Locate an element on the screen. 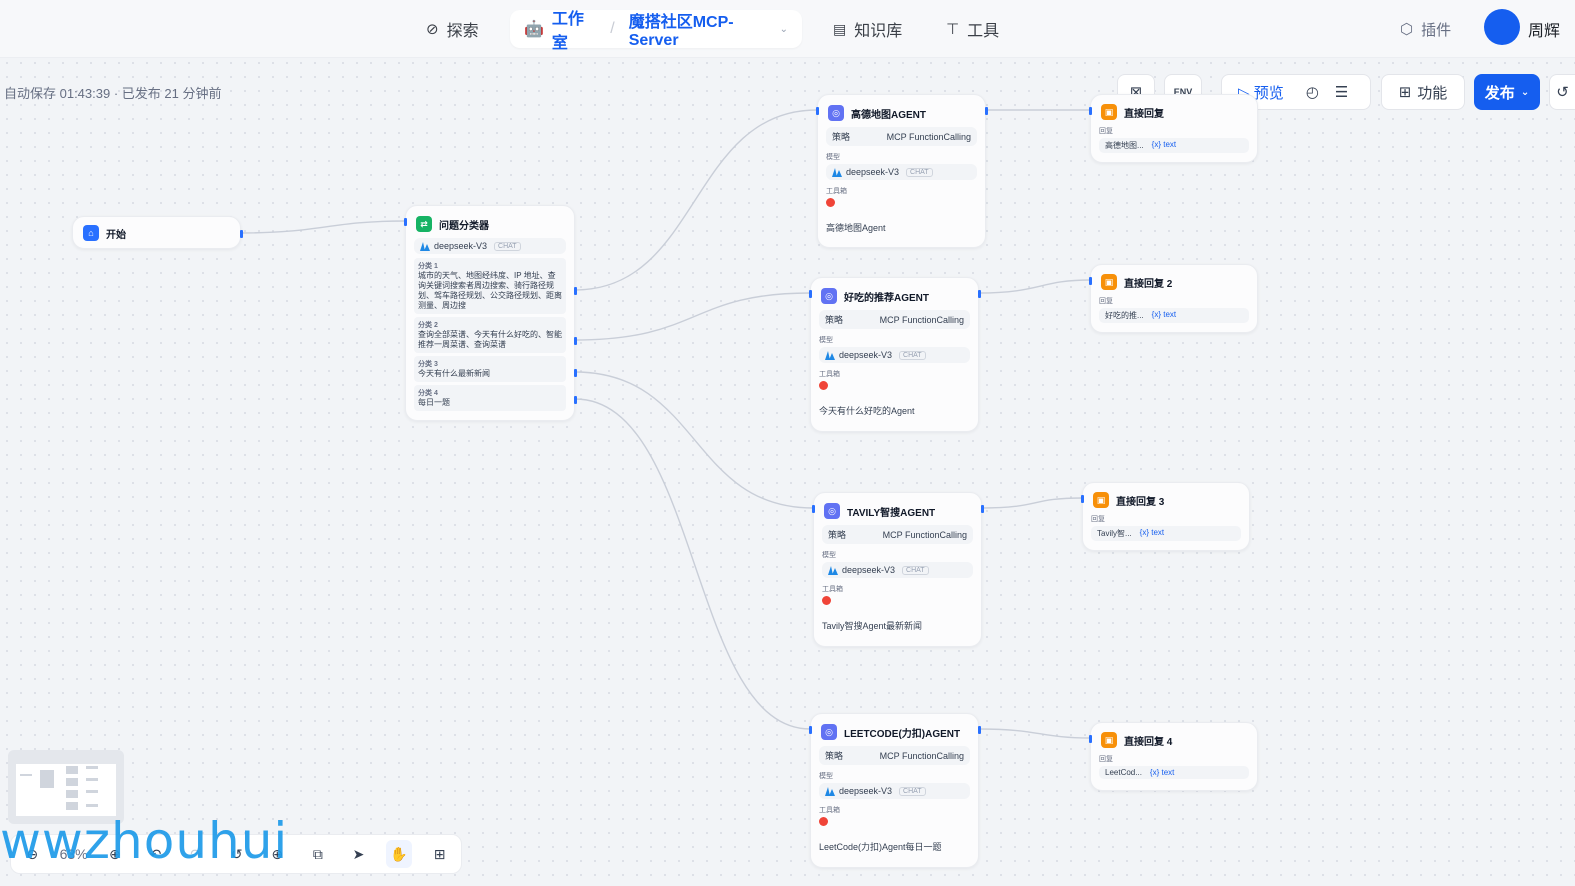 Image resolution: width=1575 pixels, height=886 pixels. hand-icon: ✋ is located at coordinates (399, 854).